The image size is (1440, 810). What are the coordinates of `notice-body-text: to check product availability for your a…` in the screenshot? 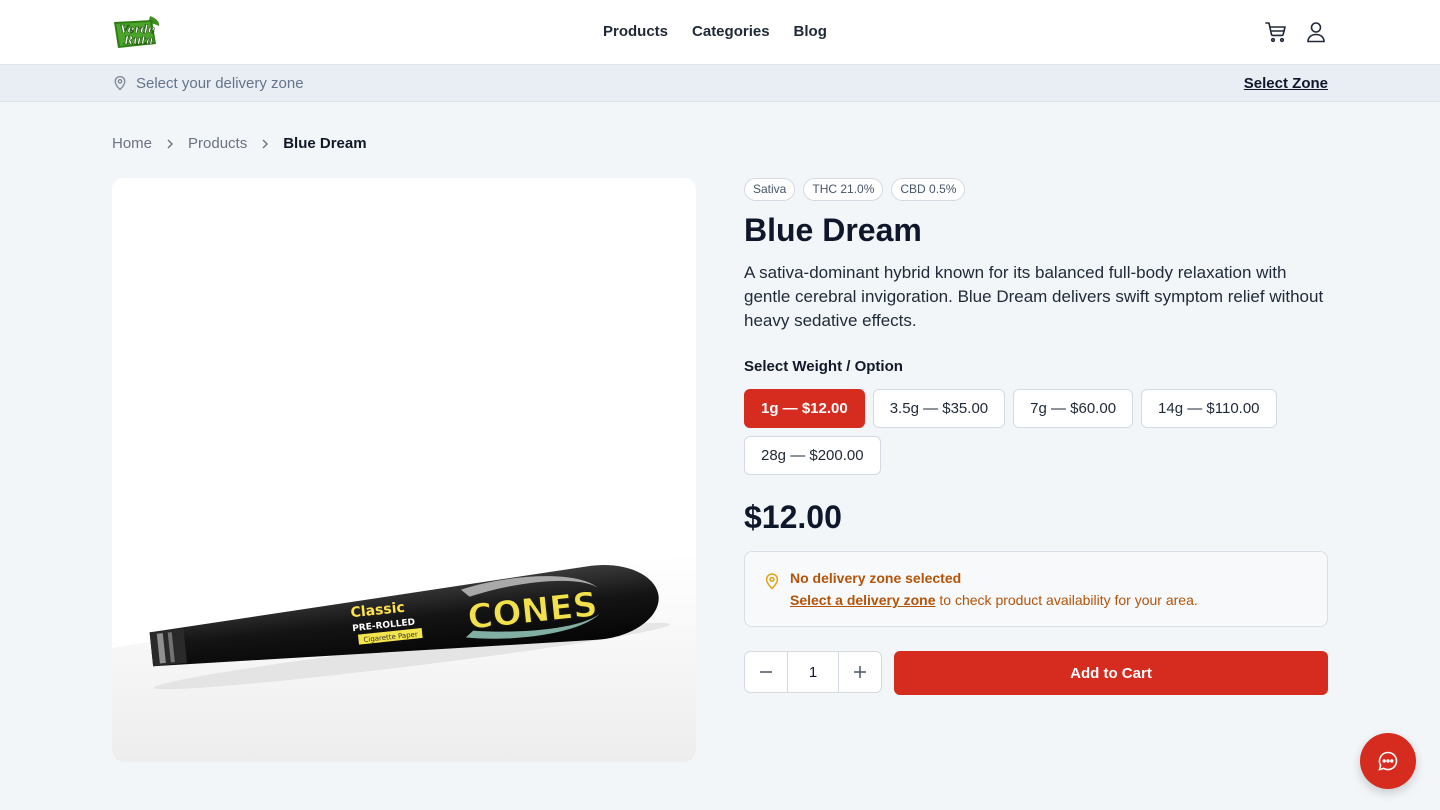 It's located at (1066, 600).